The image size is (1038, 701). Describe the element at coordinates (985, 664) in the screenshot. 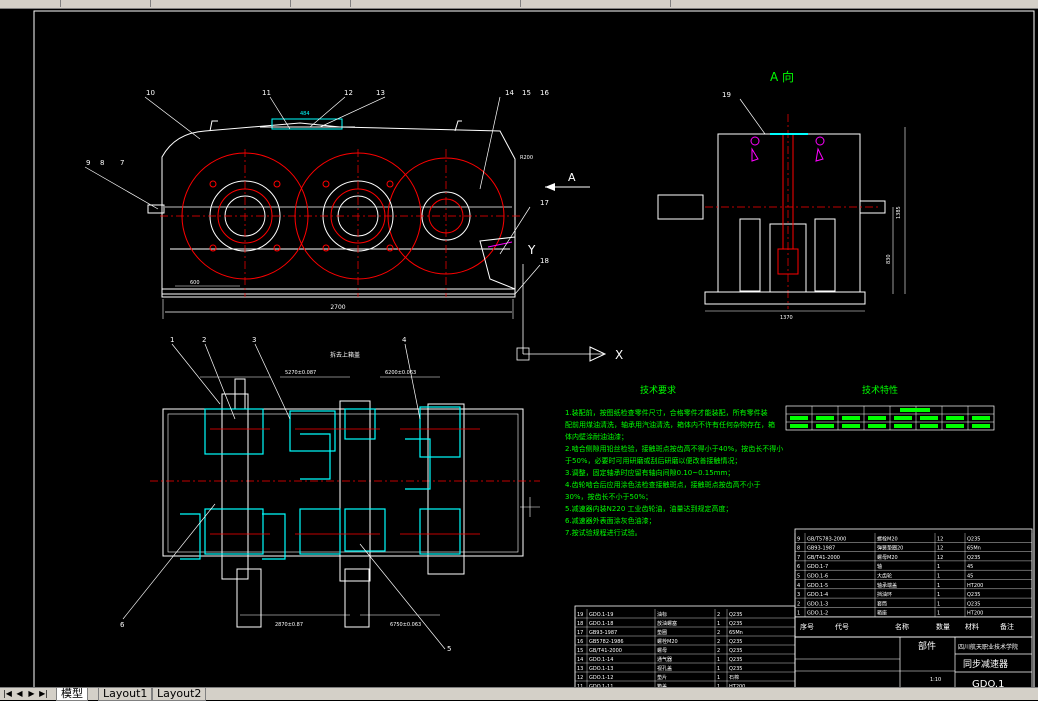

I see `title-drawing-name: 同步减速器` at that location.